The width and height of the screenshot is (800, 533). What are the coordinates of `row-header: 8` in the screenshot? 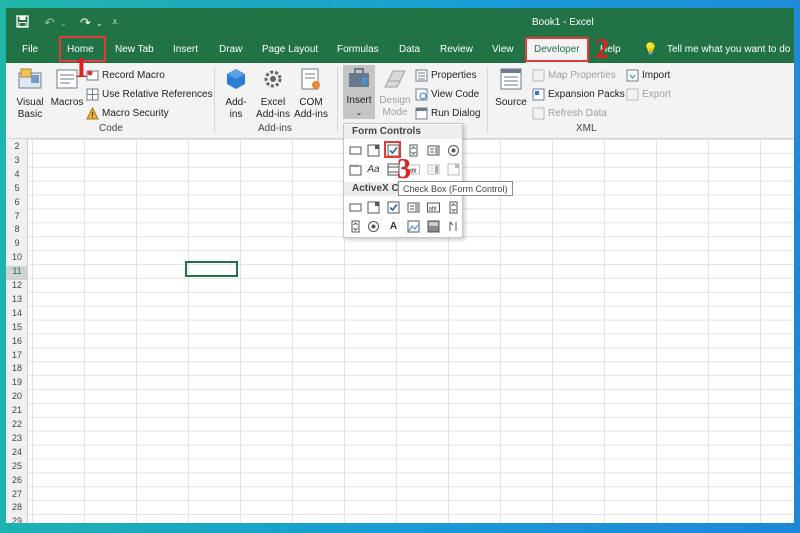 It's located at (17, 231).